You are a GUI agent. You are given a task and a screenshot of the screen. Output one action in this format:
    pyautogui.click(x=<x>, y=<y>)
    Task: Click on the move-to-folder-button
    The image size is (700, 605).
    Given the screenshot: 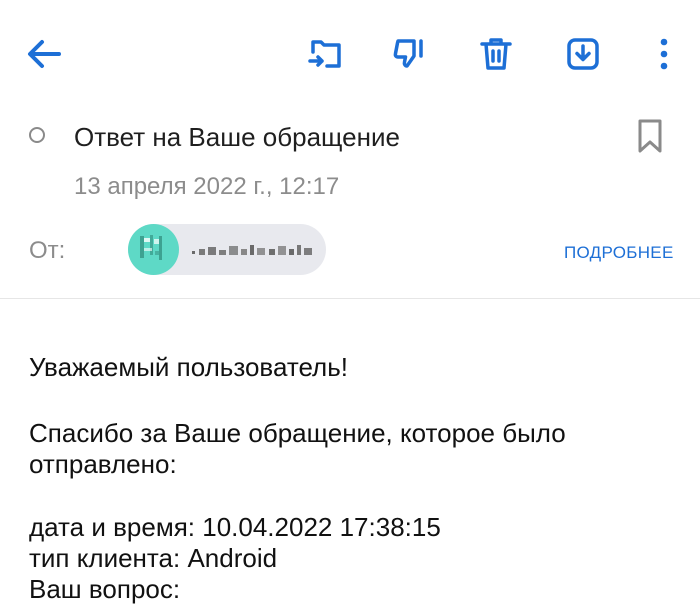 What is the action you would take?
    pyautogui.click(x=325, y=54)
    